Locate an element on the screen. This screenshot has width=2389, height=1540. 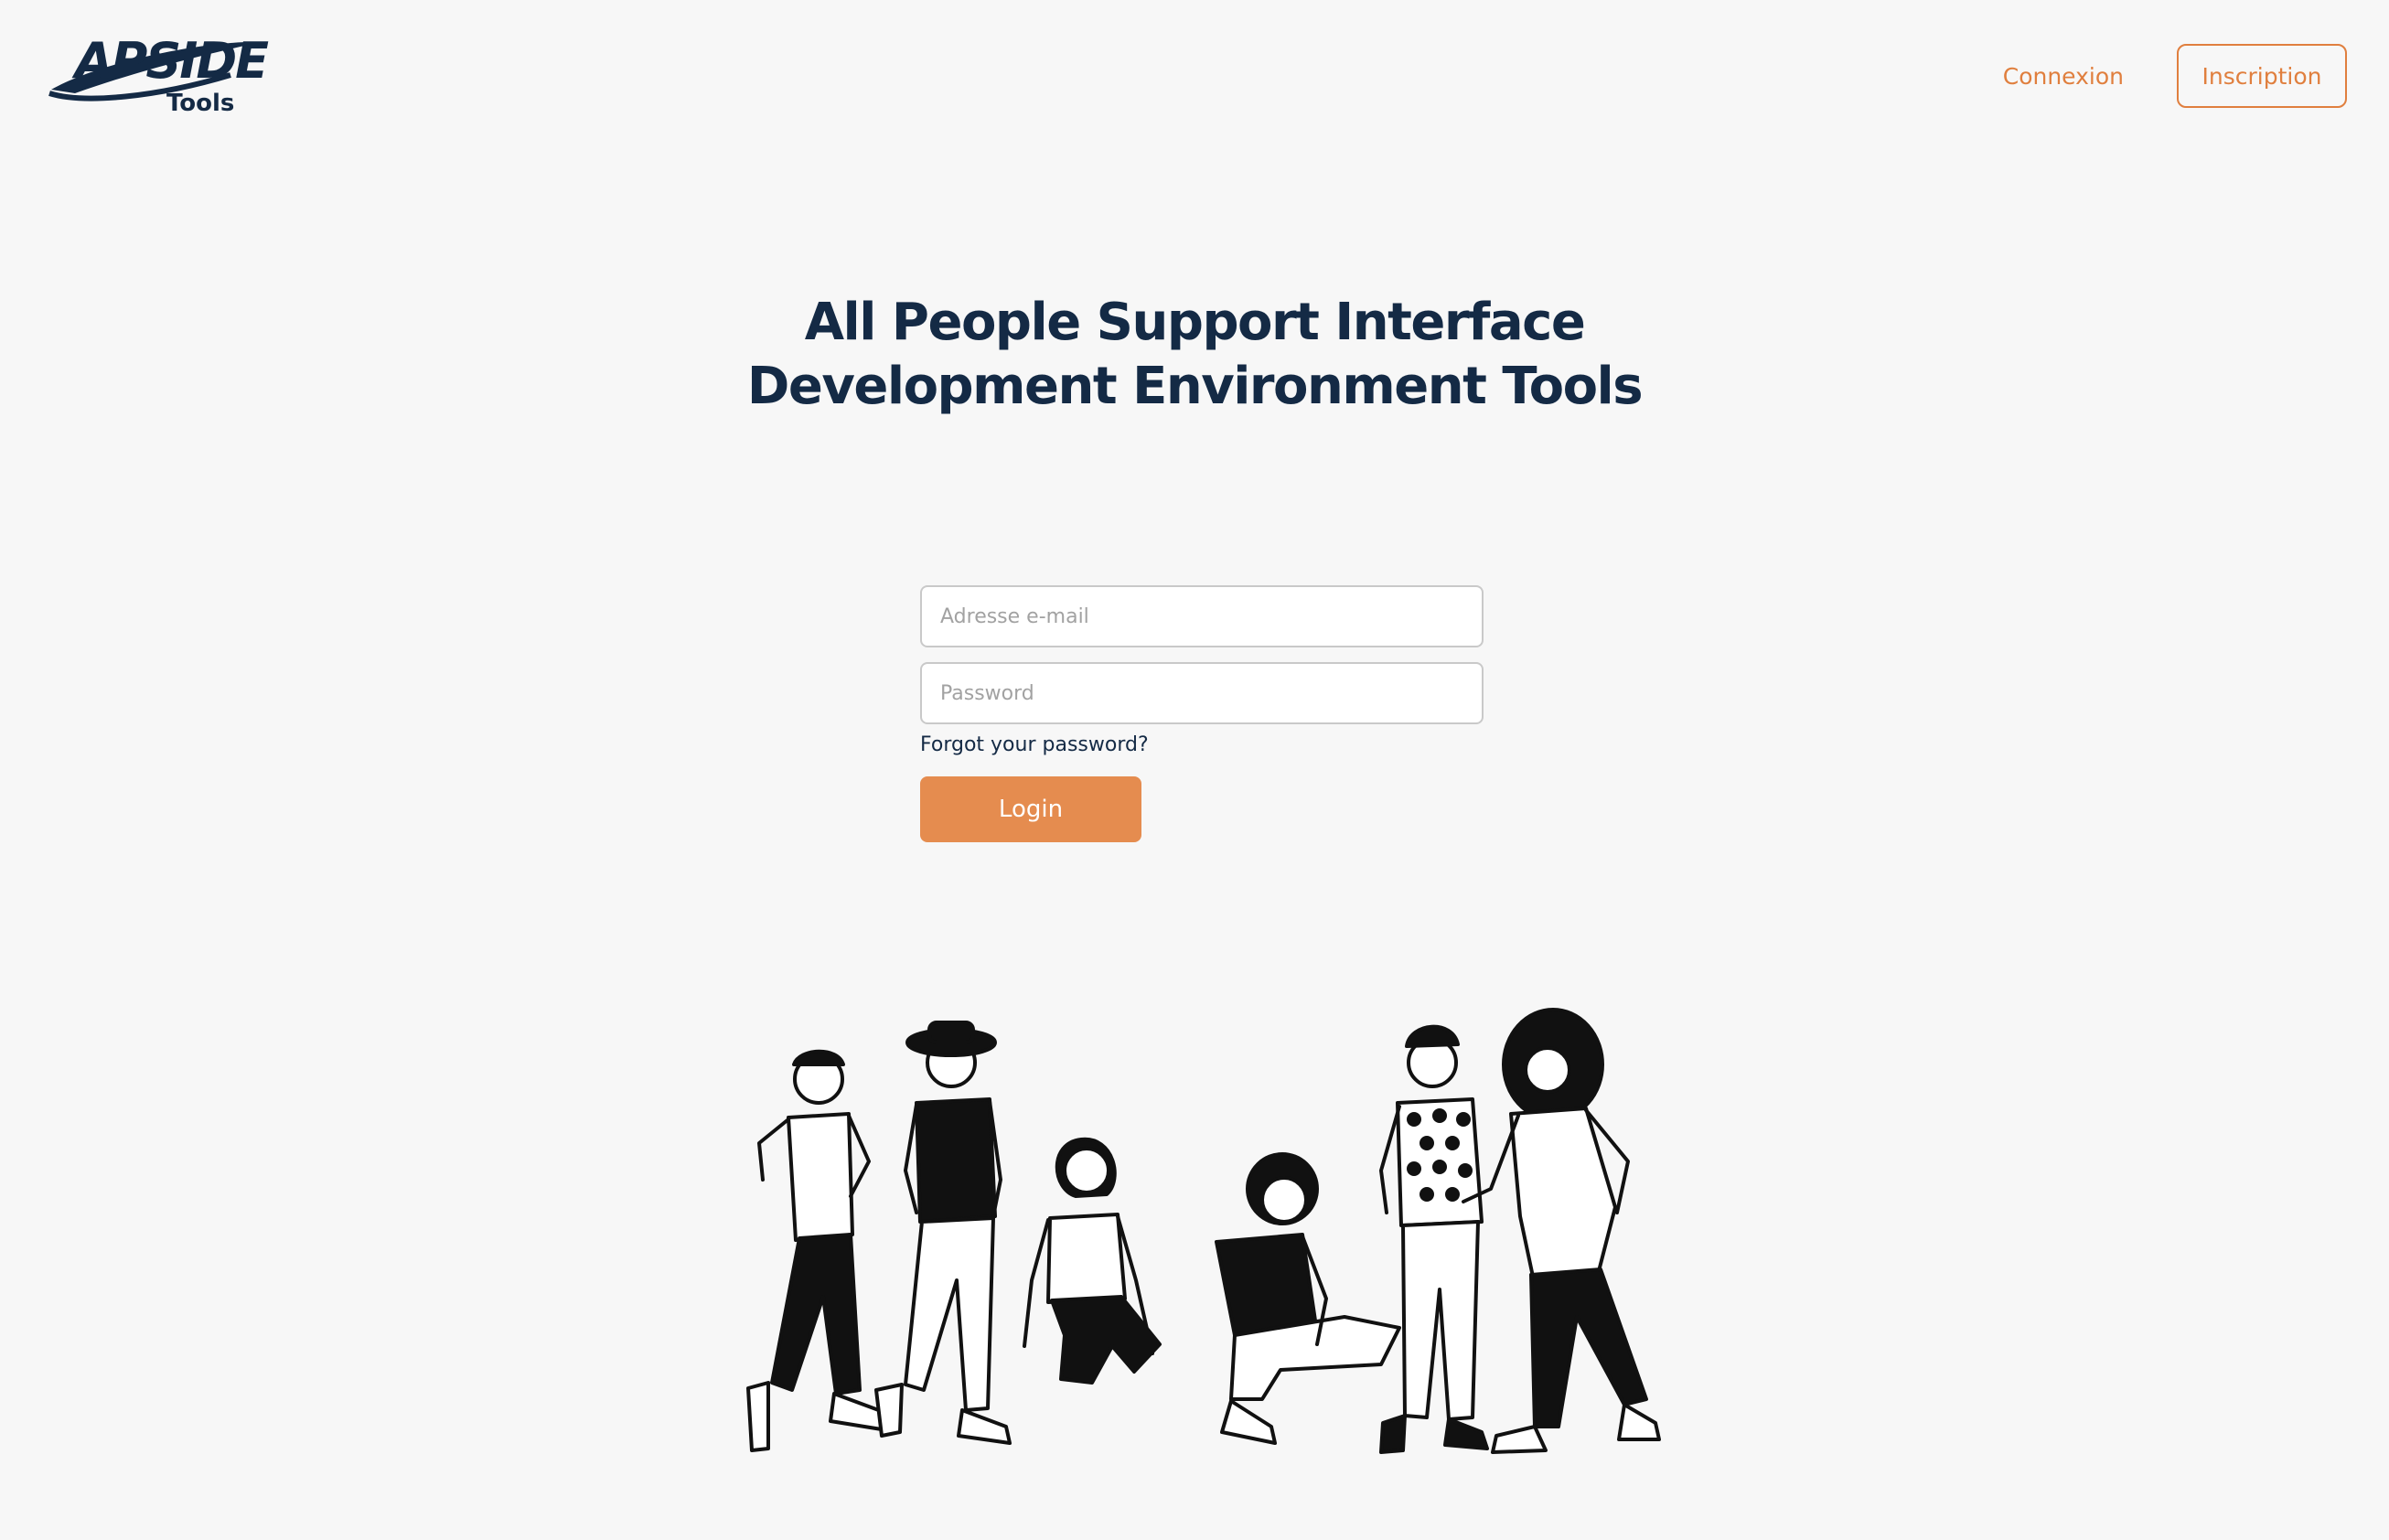
apside-logo: APSIDE Tools is located at coordinates (158, 77).